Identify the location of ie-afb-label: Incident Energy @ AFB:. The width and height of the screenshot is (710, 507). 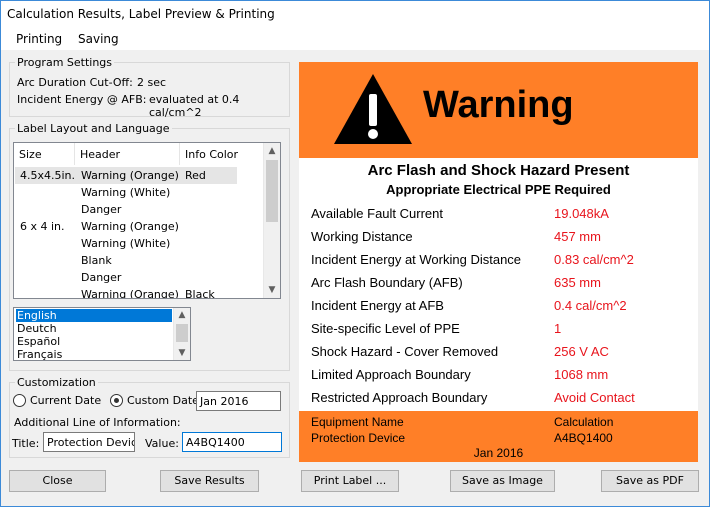
(82, 99).